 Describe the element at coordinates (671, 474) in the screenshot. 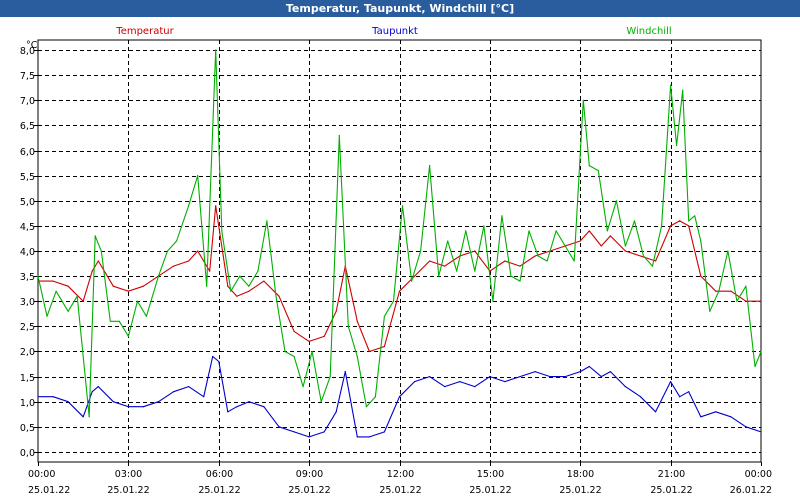

I see `x-tick-label-time: 21:00` at that location.